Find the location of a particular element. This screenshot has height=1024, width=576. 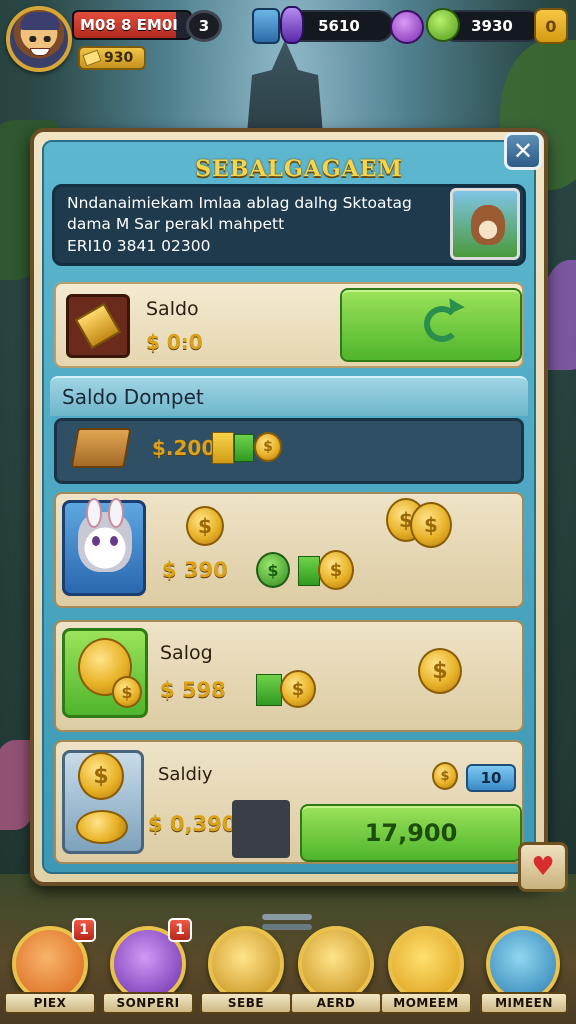

purple-gem-icon is located at coordinates (407, 27).